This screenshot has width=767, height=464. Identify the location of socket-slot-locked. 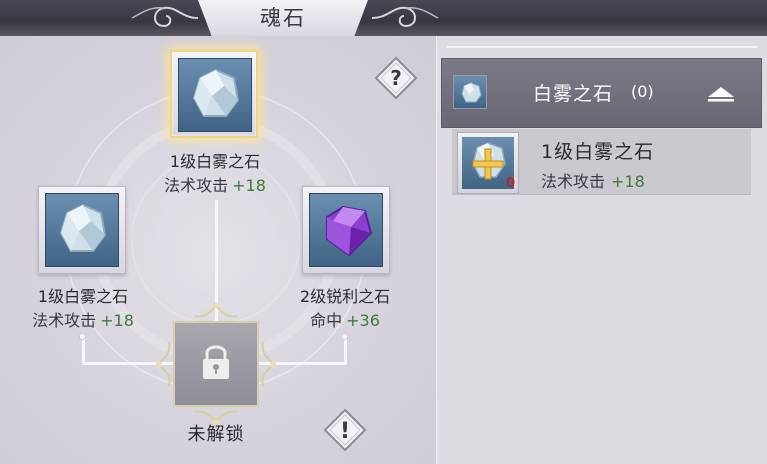
(216, 364).